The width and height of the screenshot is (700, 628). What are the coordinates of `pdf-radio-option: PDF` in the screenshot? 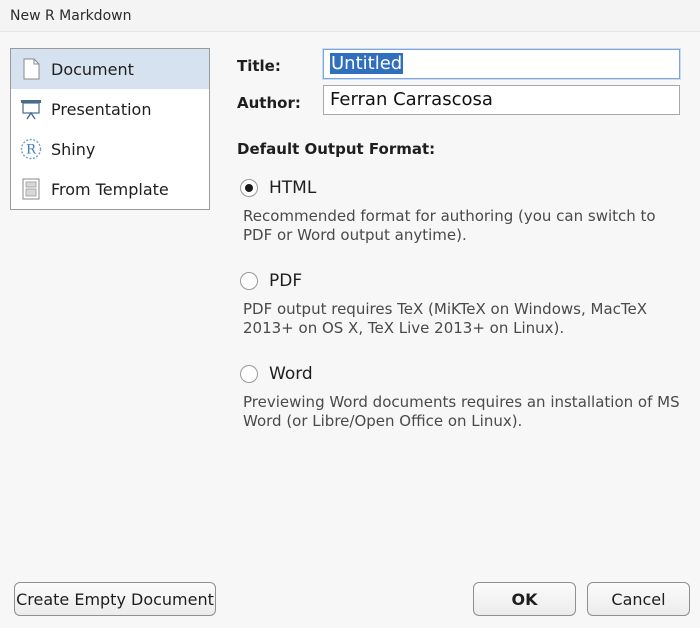 It's located at (271, 281).